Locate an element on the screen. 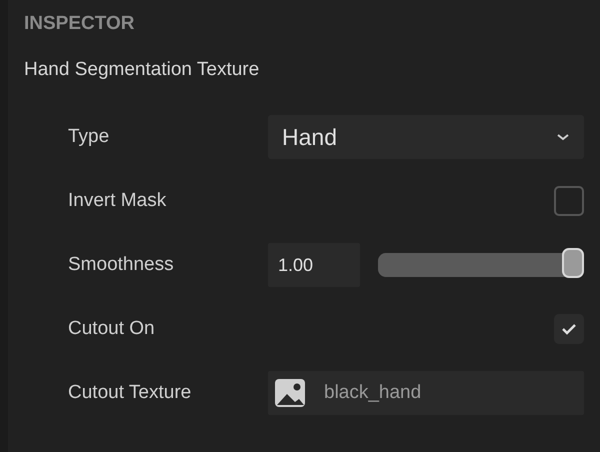 This screenshot has height=452, width=600. value-field: 1.00 is located at coordinates (314, 265).